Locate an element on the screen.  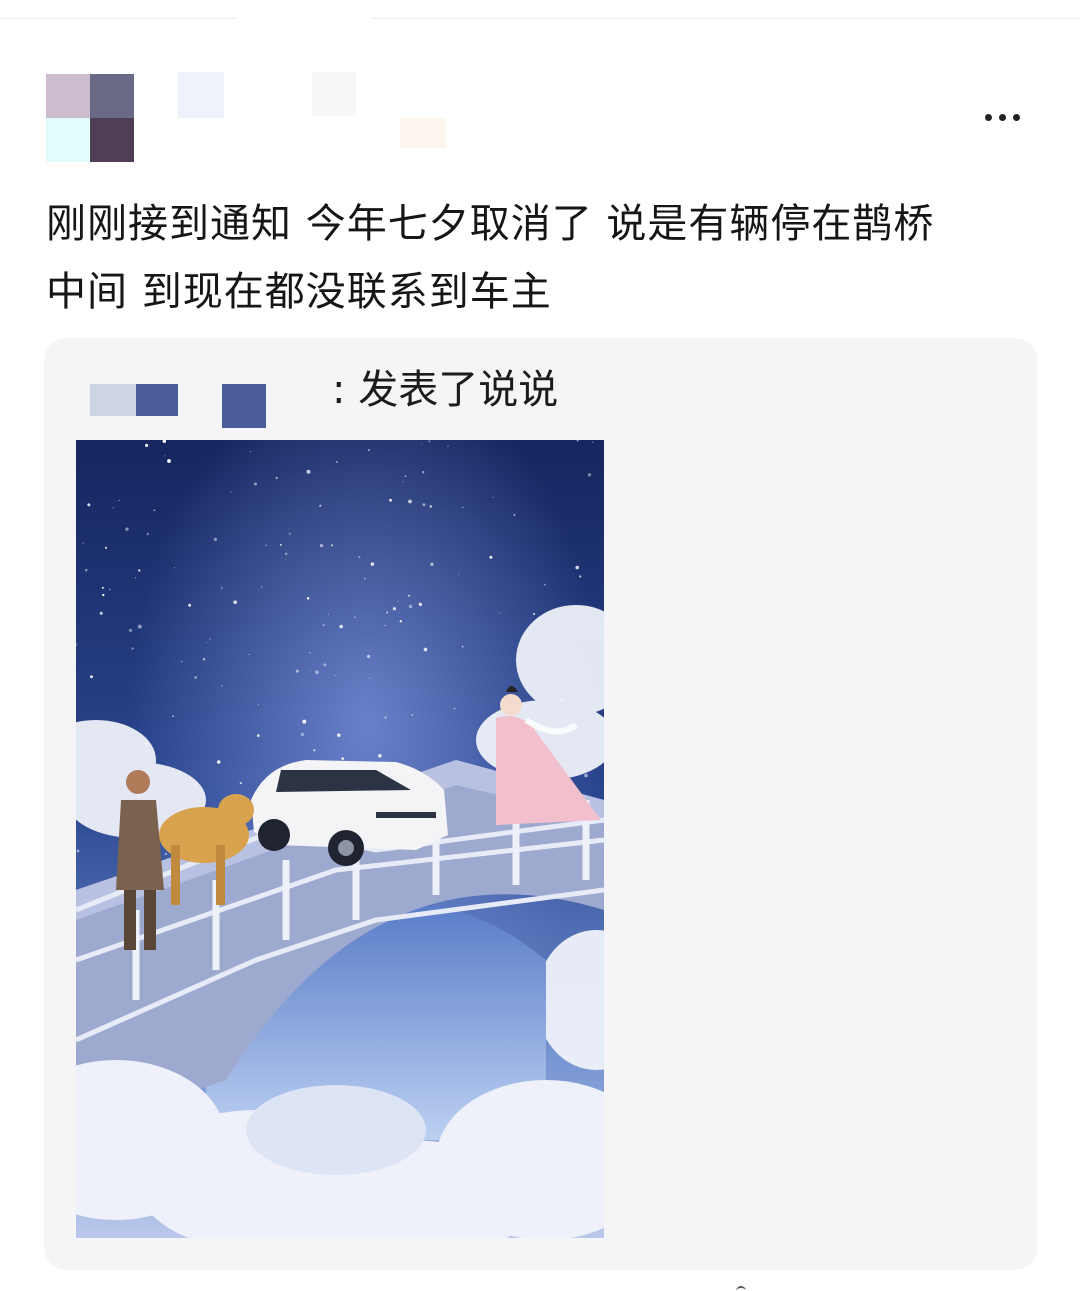
post-text-line: 刚刚接到通知 今年七夕取消了 说是有辆停在鹊桥 is located at coordinates (490, 224).